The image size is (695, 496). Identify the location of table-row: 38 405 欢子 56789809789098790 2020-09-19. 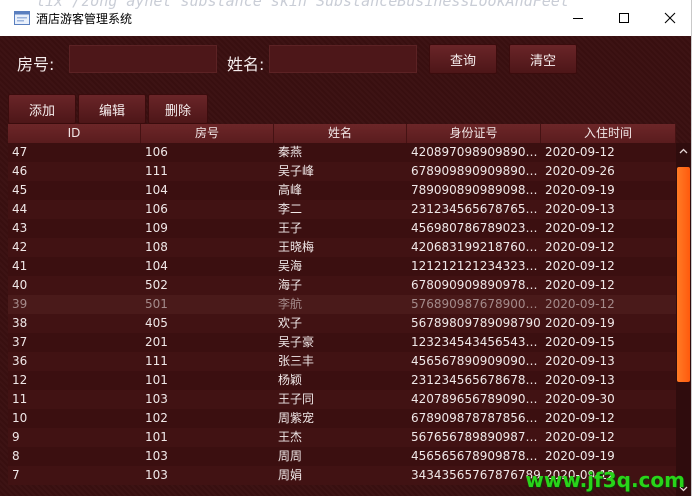
(342, 323).